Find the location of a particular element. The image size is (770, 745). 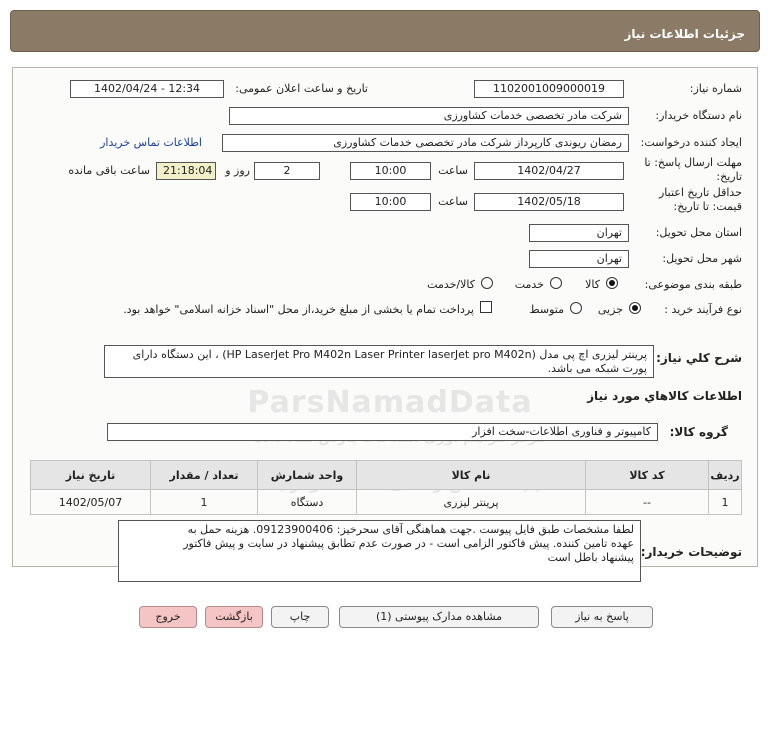

need-number-field: 1102001009000019 is located at coordinates (549, 89).